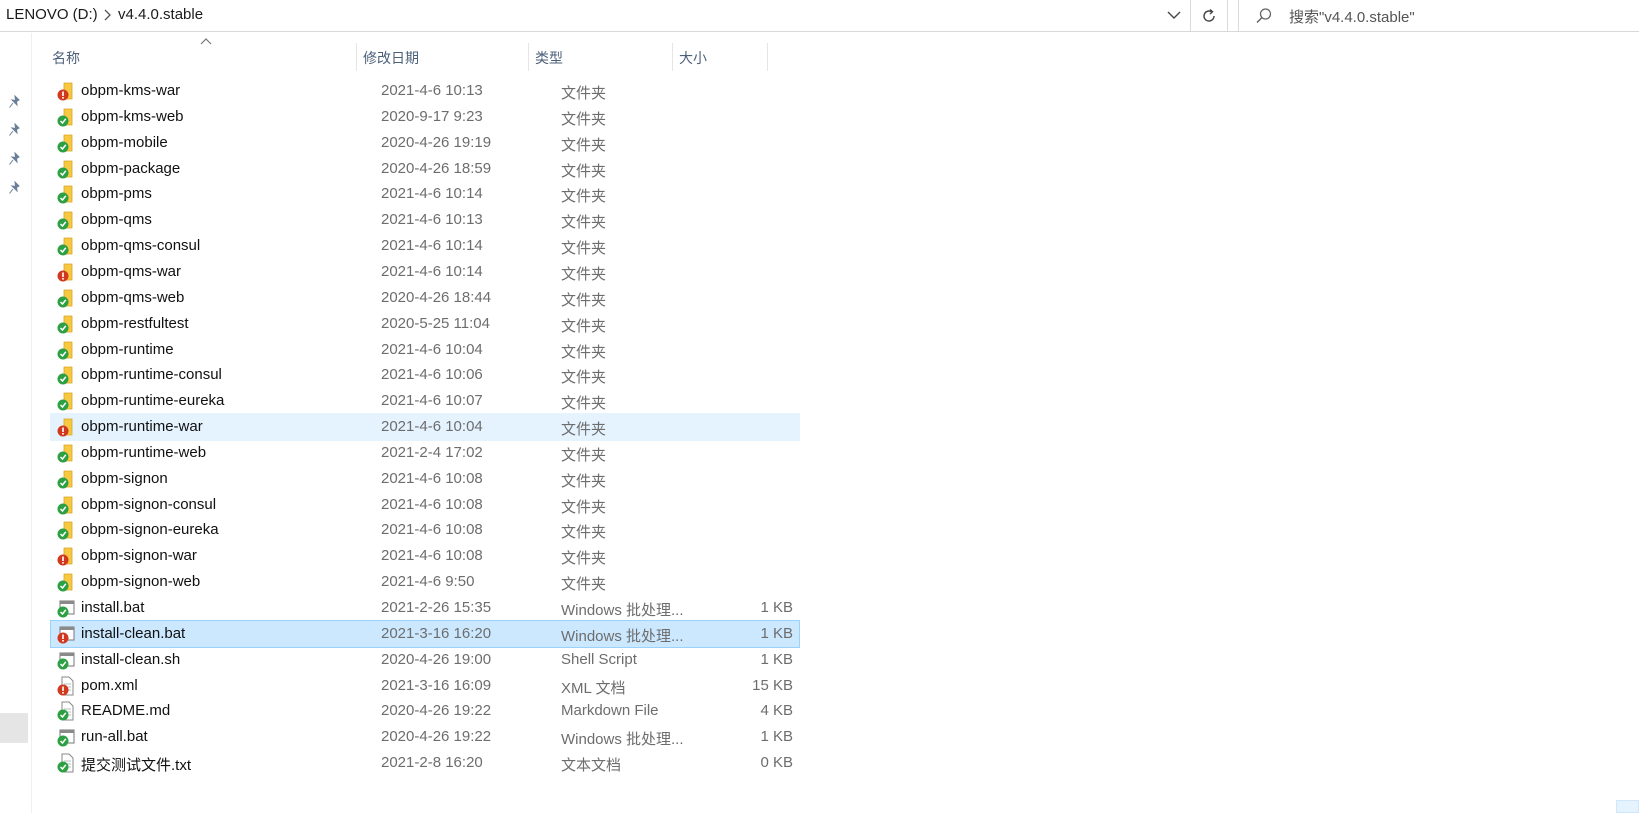  Describe the element at coordinates (425, 427) in the screenshot. I see `file-row: obpm-runtime-war 2021-4-6 10:04 文件夹` at that location.